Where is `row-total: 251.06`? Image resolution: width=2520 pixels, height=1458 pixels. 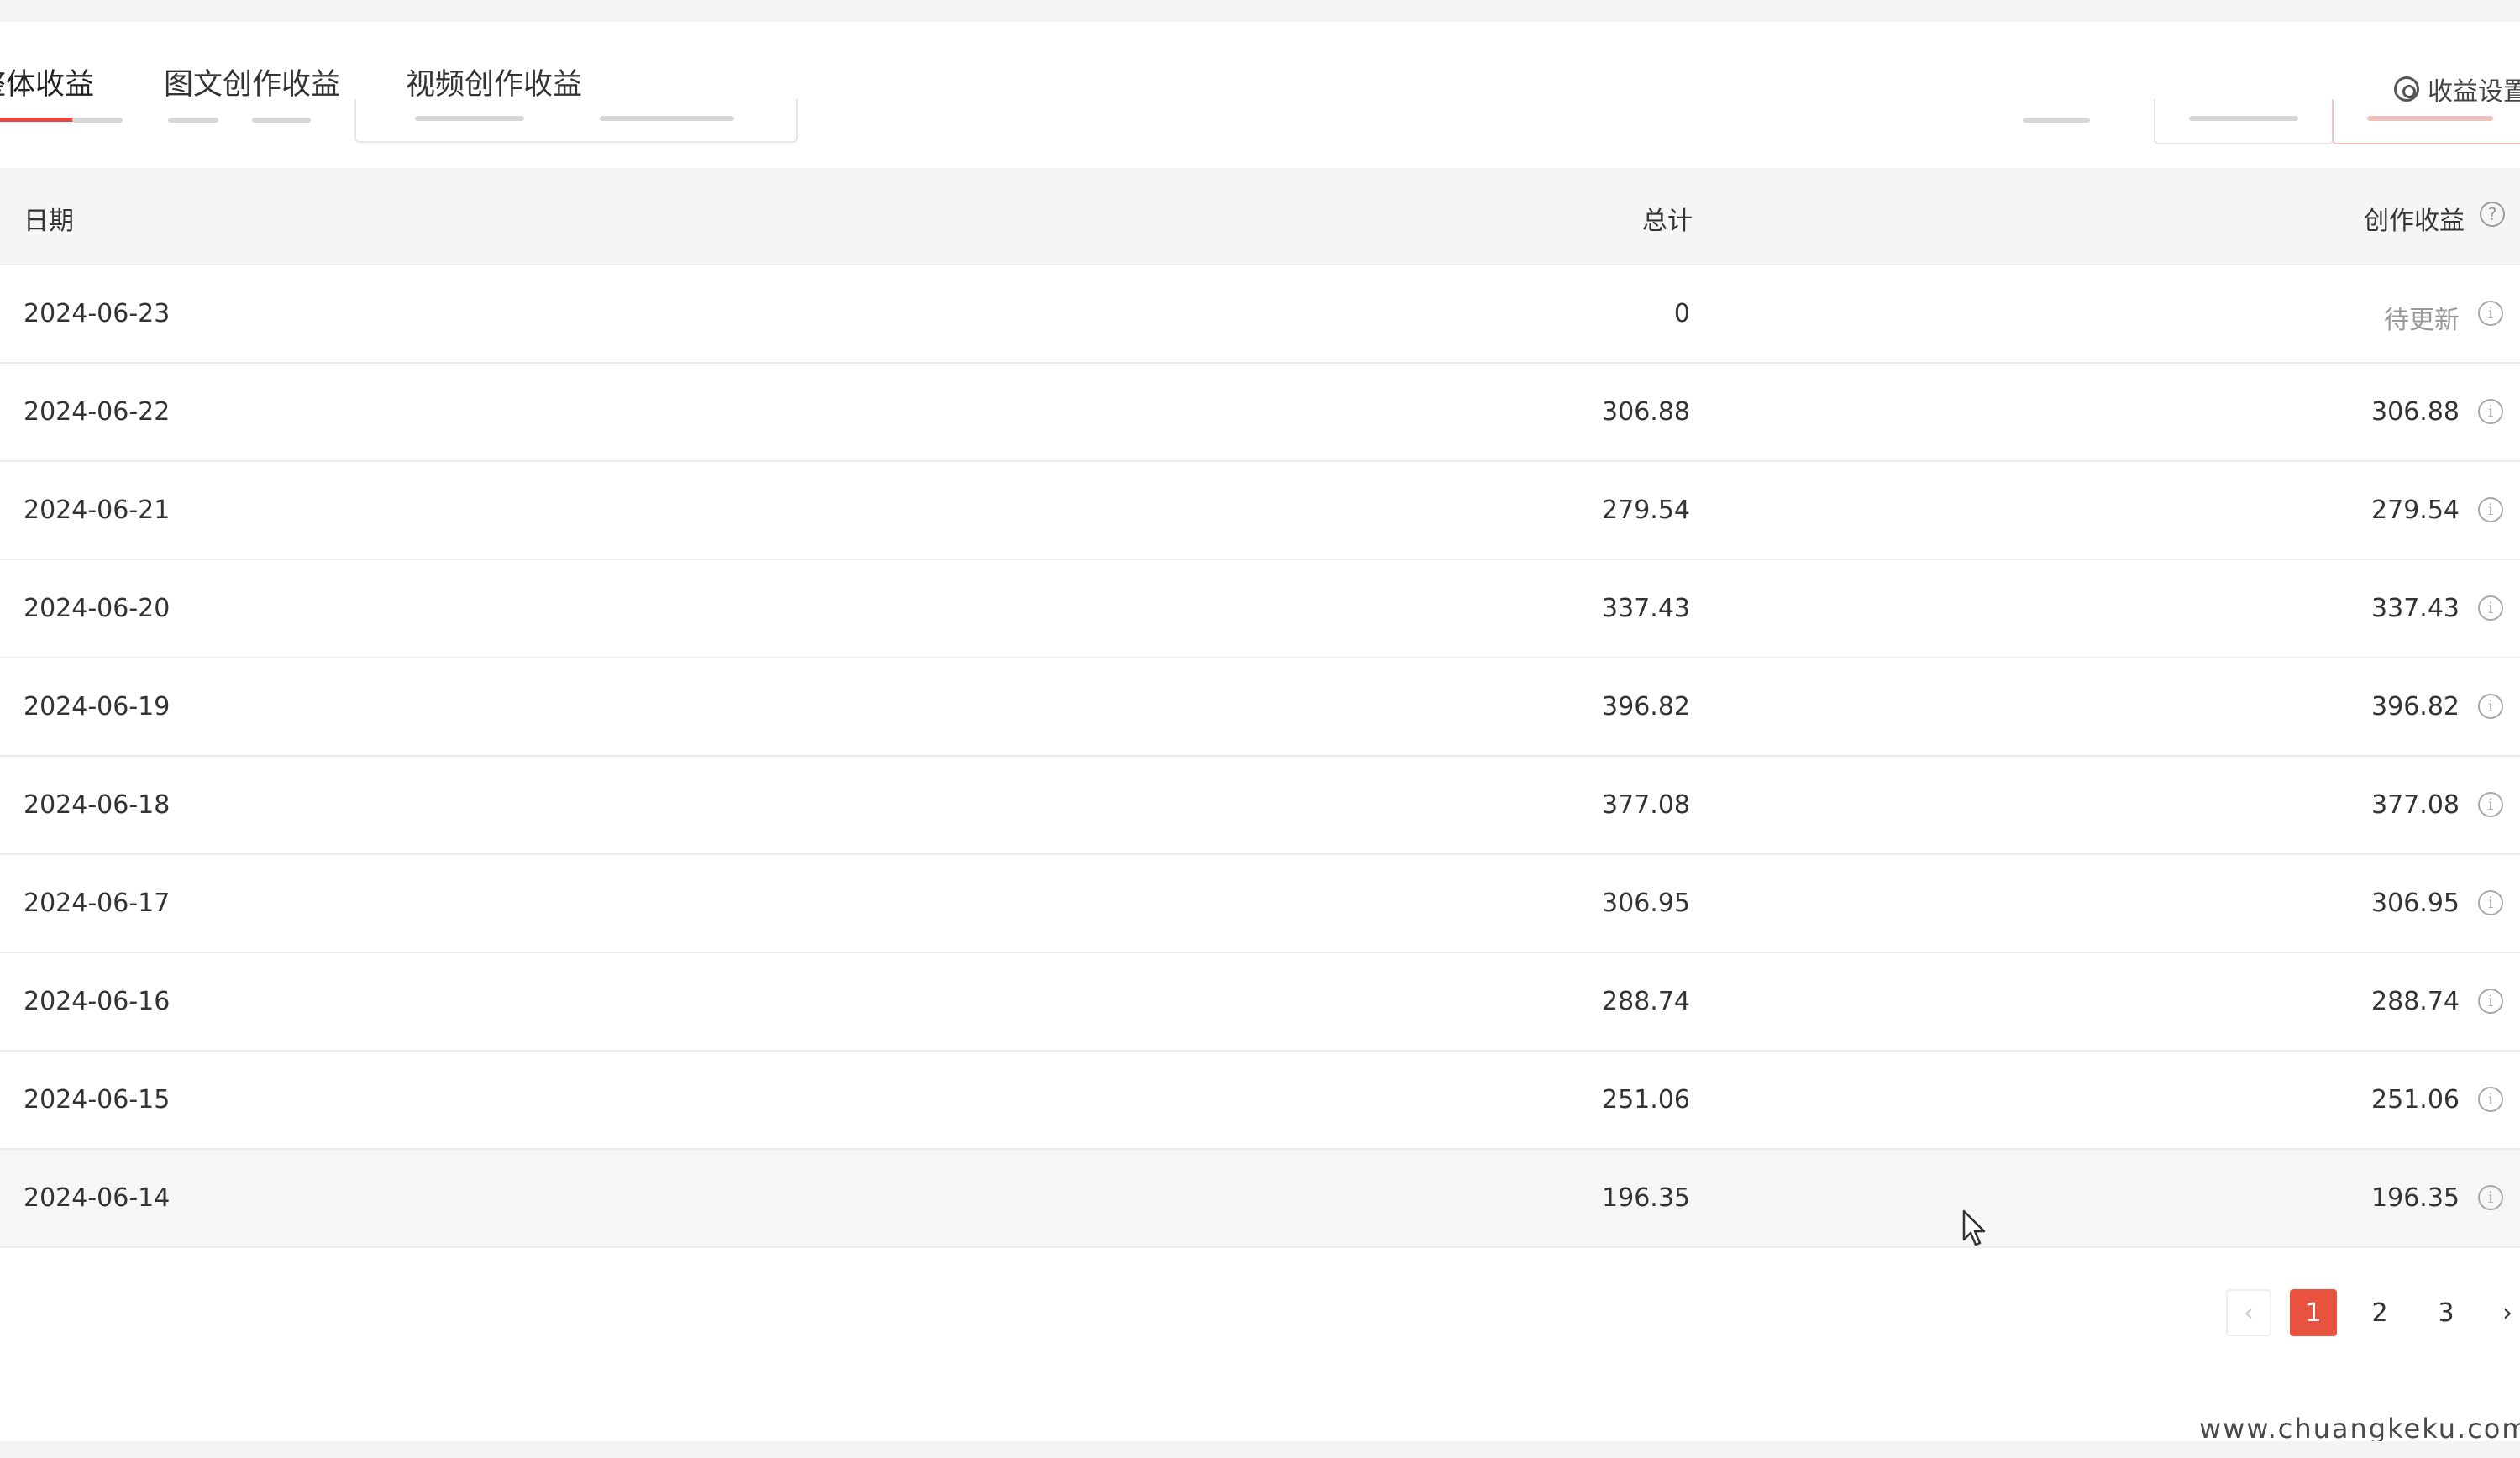 row-total: 251.06 is located at coordinates (1646, 1099).